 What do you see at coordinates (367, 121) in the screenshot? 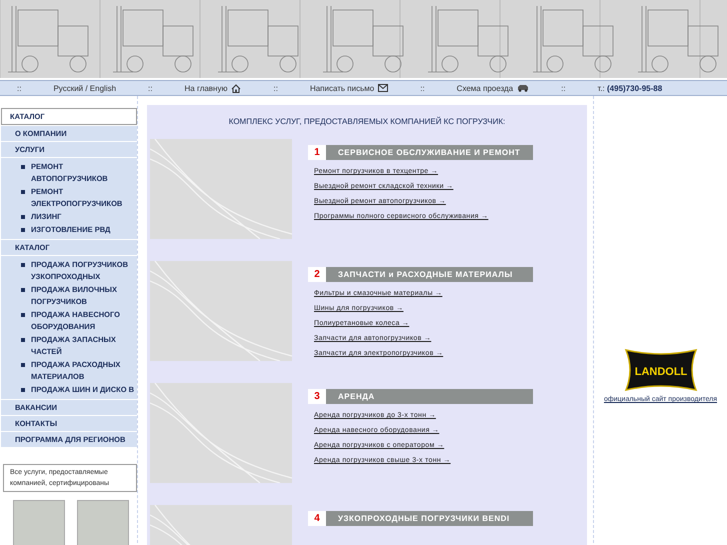
I see `services-heading: КОМПЛЕКС УСЛУГ, ПРЕДОСТАВЛЯЕМЫХ КОМПАНИЕЙ КС ПОГРУЗЧИК:` at bounding box center [367, 121].